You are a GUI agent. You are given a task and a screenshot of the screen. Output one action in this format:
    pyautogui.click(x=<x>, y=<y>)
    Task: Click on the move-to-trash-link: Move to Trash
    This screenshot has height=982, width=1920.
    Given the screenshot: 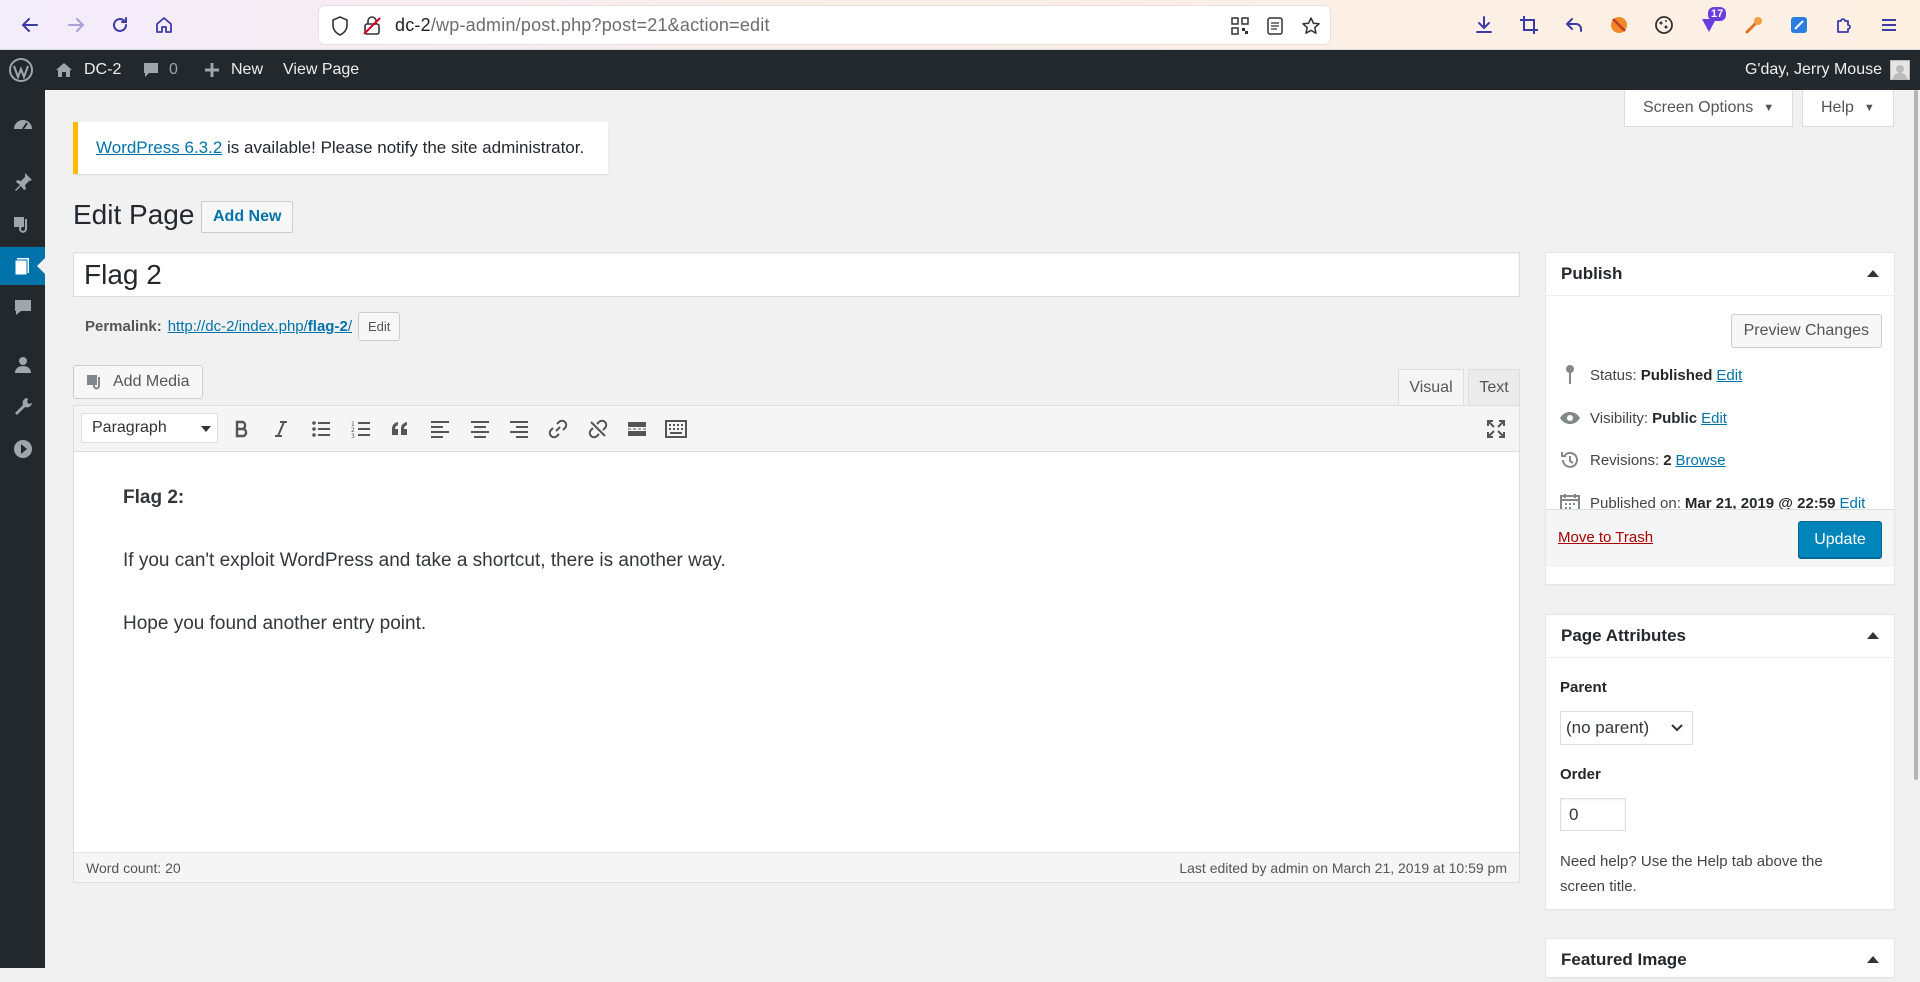 What is the action you would take?
    pyautogui.click(x=1605, y=537)
    